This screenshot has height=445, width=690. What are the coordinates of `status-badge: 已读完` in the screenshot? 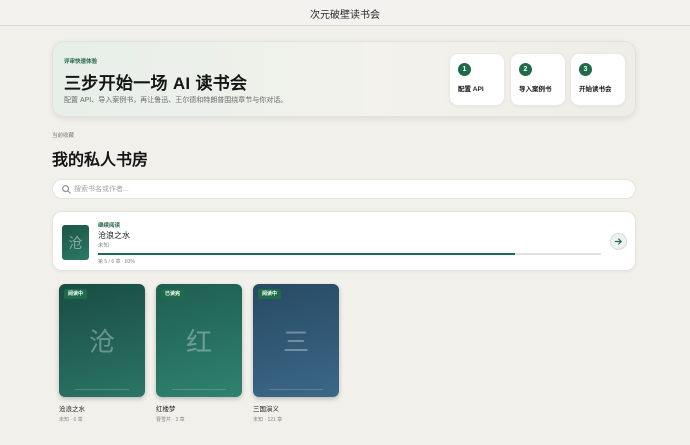 It's located at (173, 294).